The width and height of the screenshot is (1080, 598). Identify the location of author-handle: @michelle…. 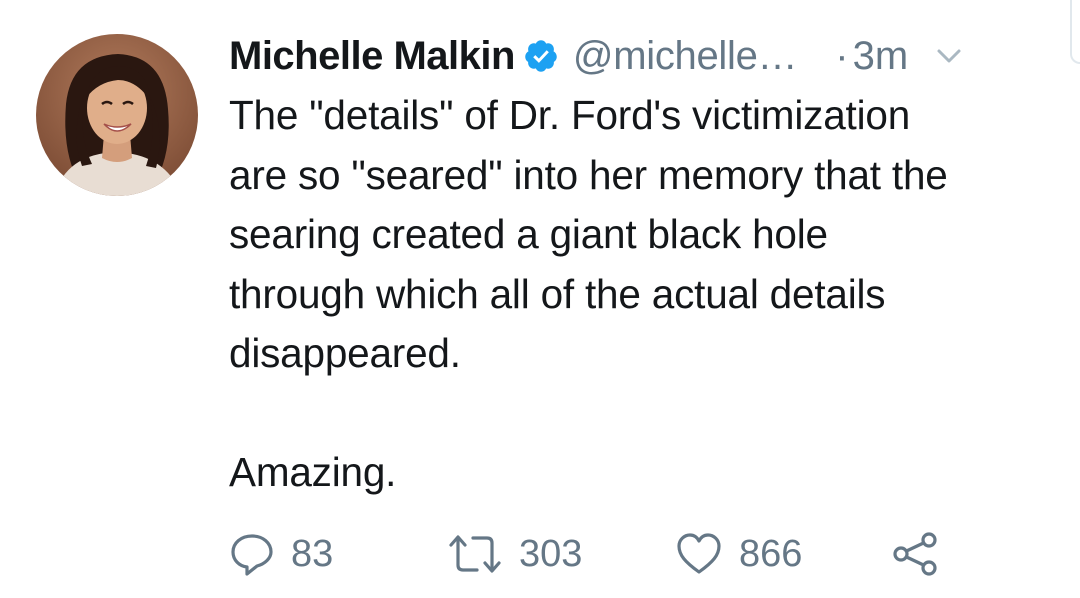
(685, 56).